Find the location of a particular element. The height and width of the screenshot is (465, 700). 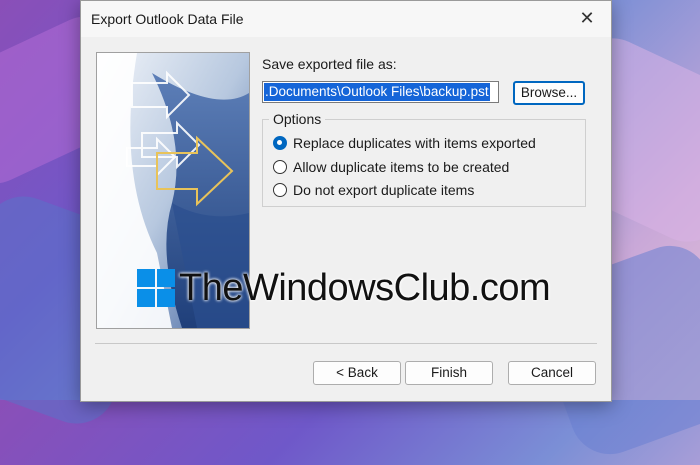

back-button: < Back is located at coordinates (357, 373).